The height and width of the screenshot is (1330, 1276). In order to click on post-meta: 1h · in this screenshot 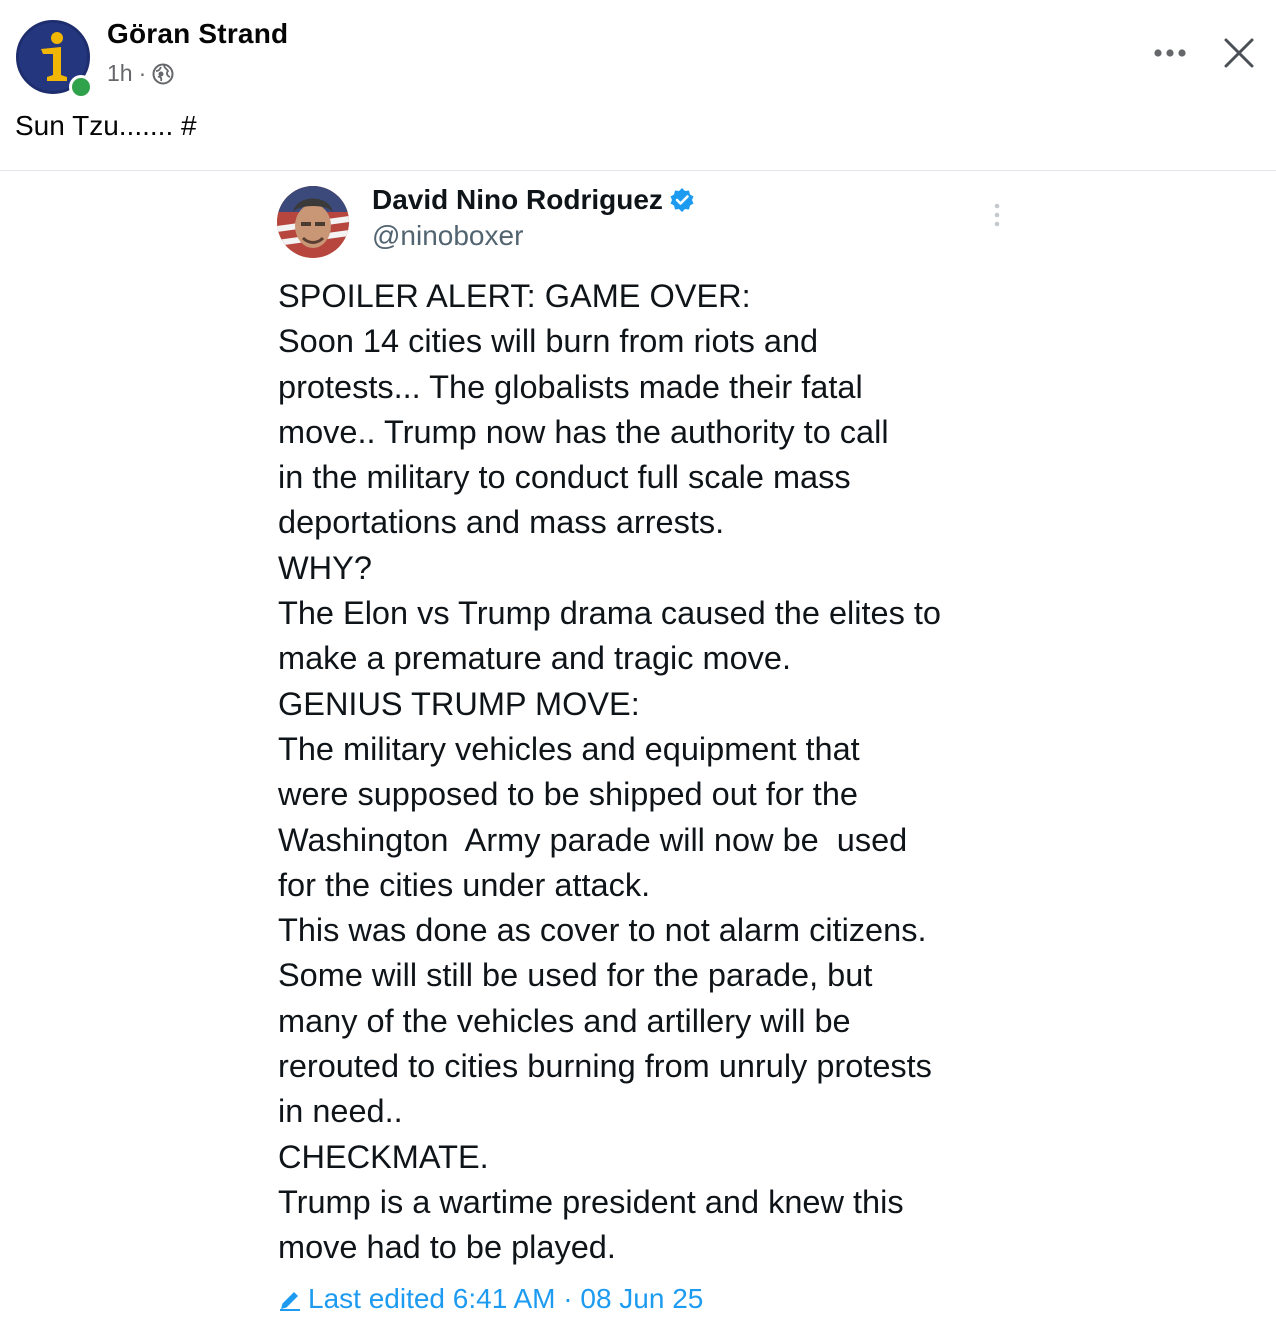, I will do `click(140, 73)`.